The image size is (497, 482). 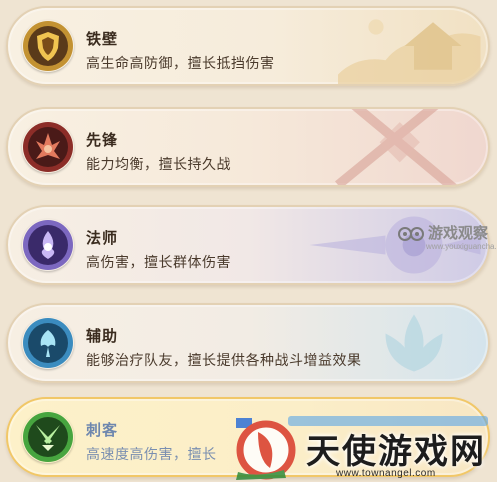 I want to click on role-description: 能够治疗队友，擅长提供各种战斗增益效果, so click(x=224, y=360).